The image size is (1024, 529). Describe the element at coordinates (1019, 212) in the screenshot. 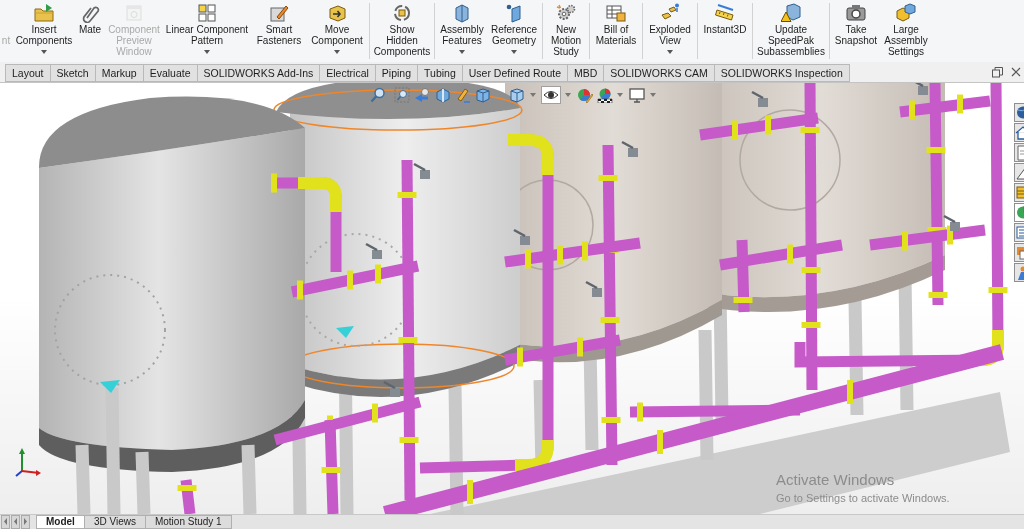

I see `ball-icon` at that location.